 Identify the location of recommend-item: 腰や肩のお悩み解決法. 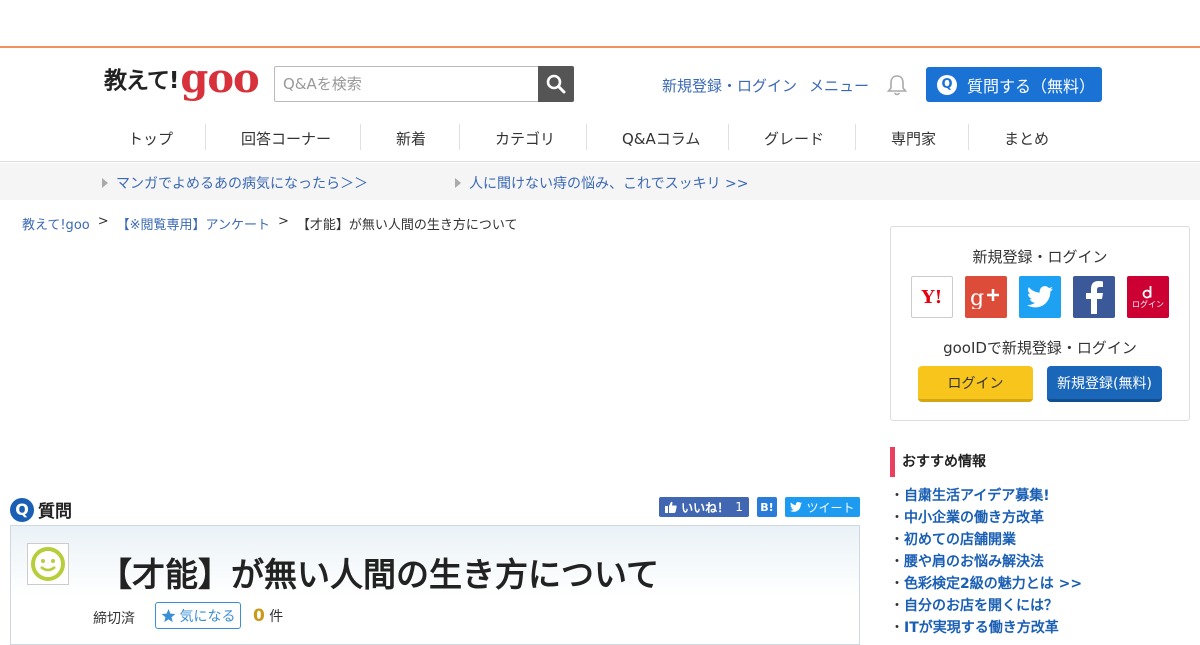
(1045, 562).